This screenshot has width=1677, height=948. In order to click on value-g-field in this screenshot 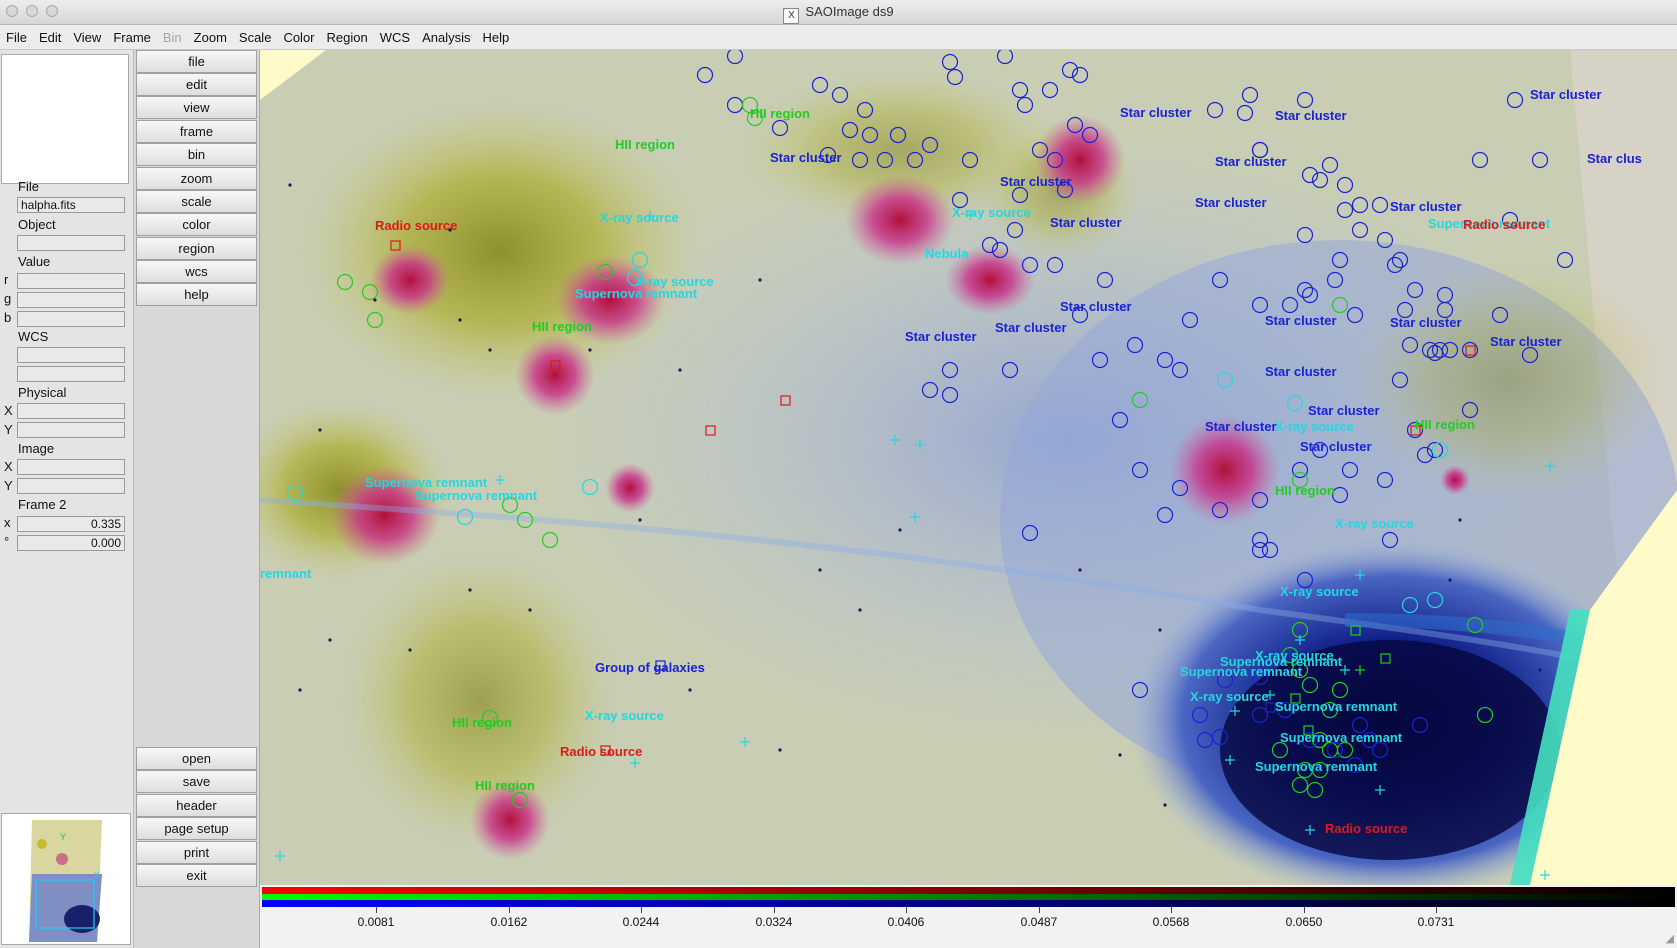, I will do `click(71, 300)`.